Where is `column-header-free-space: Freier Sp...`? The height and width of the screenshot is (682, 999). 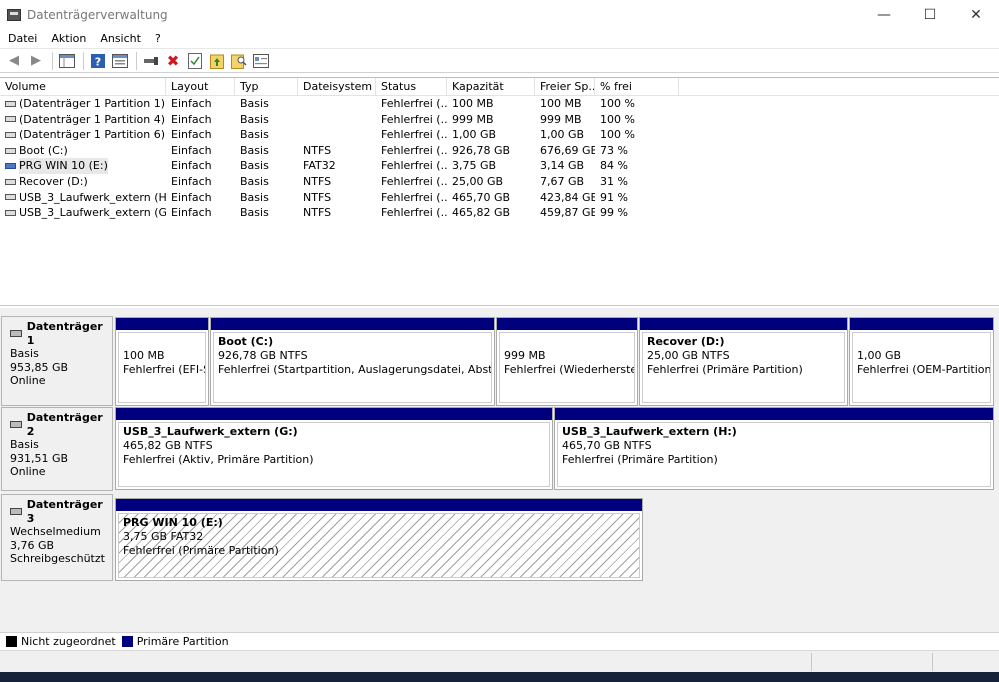
column-header-free-space: Freier Sp... is located at coordinates (565, 86).